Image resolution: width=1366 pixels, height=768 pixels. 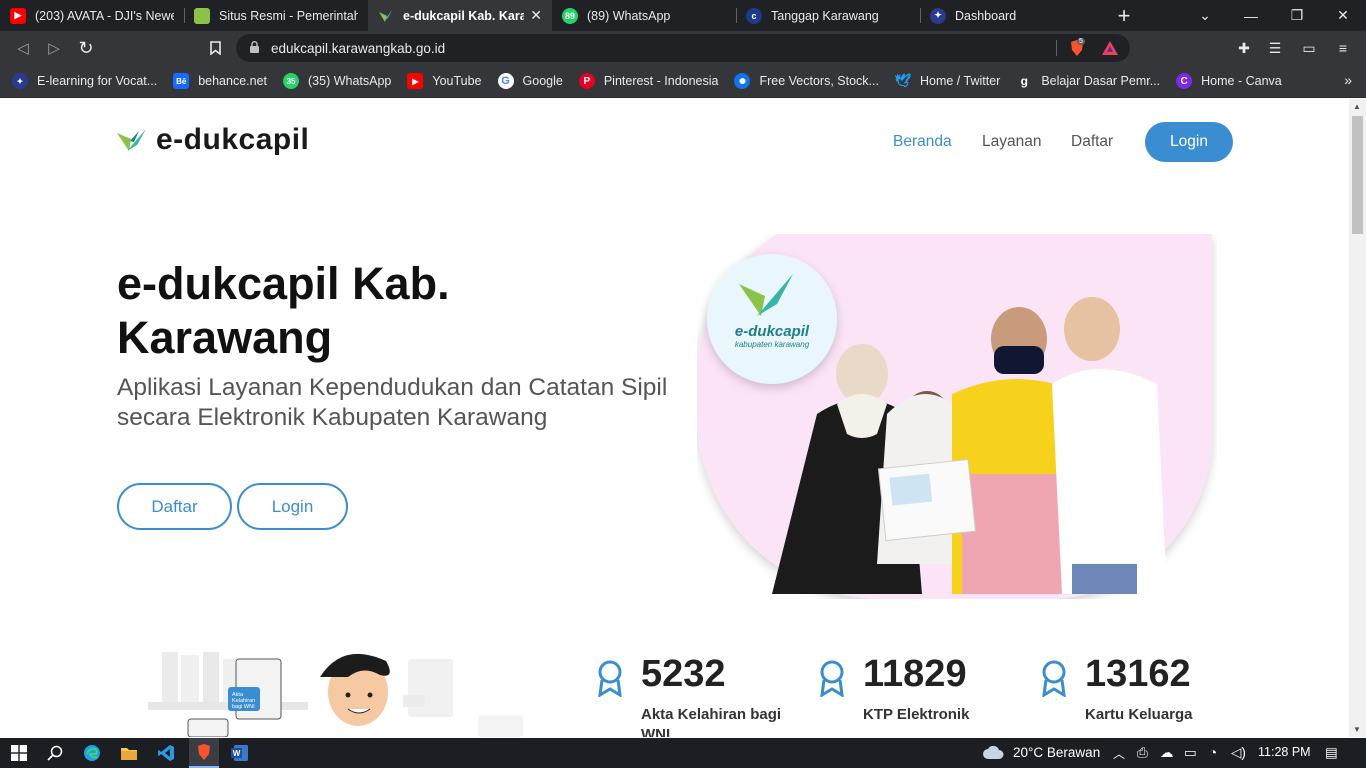 I want to click on nav-beranda: Beranda, so click(x=922, y=142).